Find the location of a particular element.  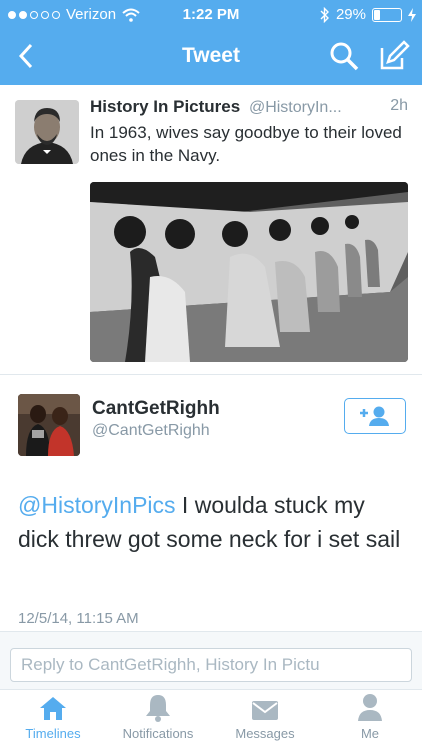

author-name: CantGetRighh is located at coordinates (156, 409).